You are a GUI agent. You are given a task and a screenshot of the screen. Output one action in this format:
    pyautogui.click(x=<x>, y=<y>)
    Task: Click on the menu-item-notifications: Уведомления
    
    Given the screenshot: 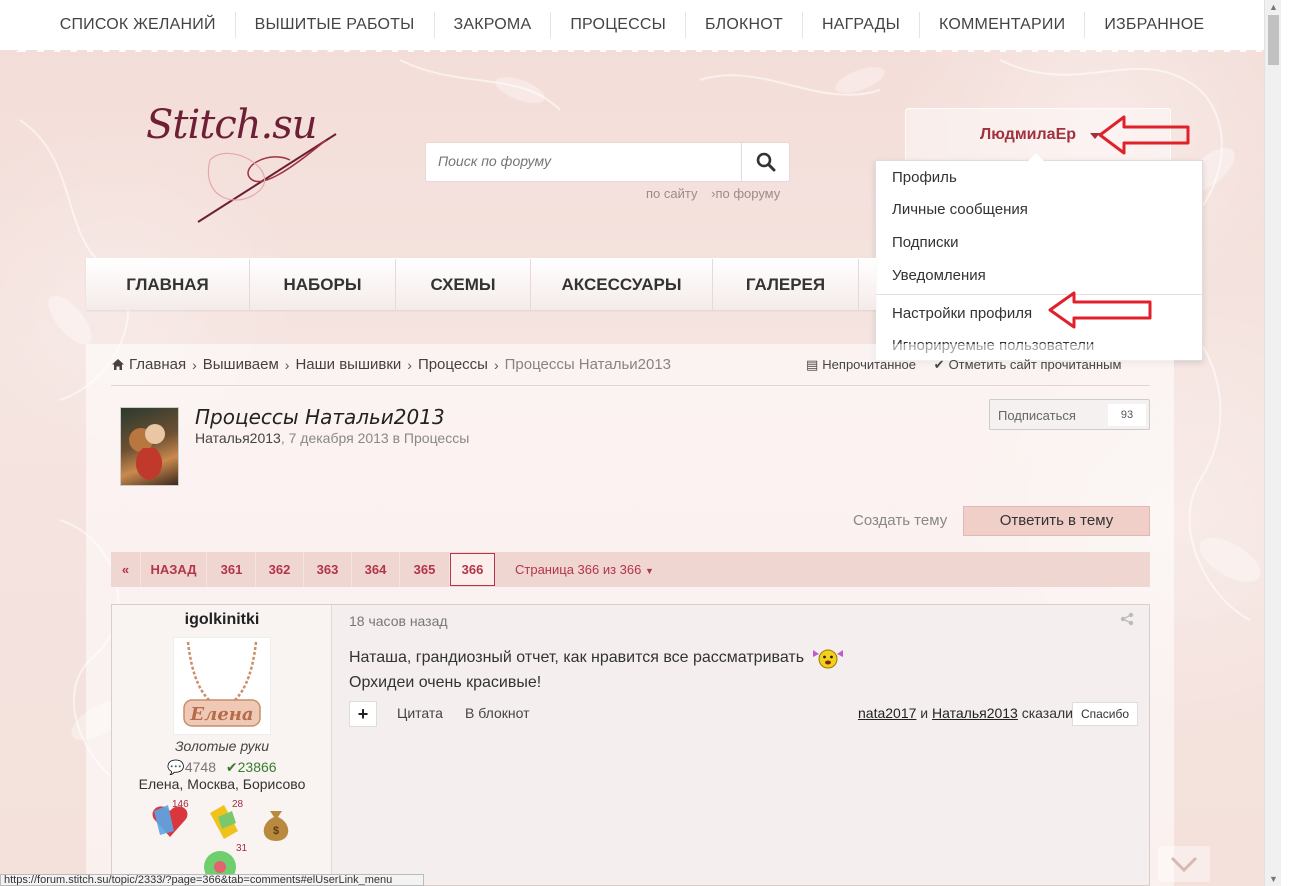 What is the action you would take?
    pyautogui.click(x=939, y=275)
    